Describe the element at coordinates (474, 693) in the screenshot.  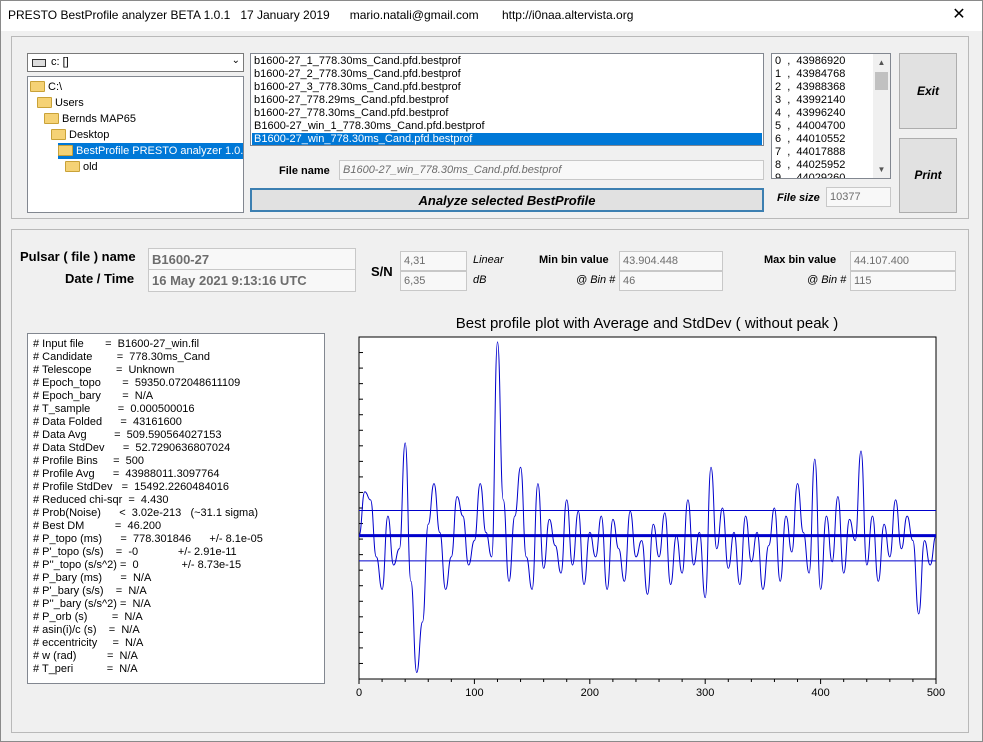
I see `x-tick-label: 100` at that location.